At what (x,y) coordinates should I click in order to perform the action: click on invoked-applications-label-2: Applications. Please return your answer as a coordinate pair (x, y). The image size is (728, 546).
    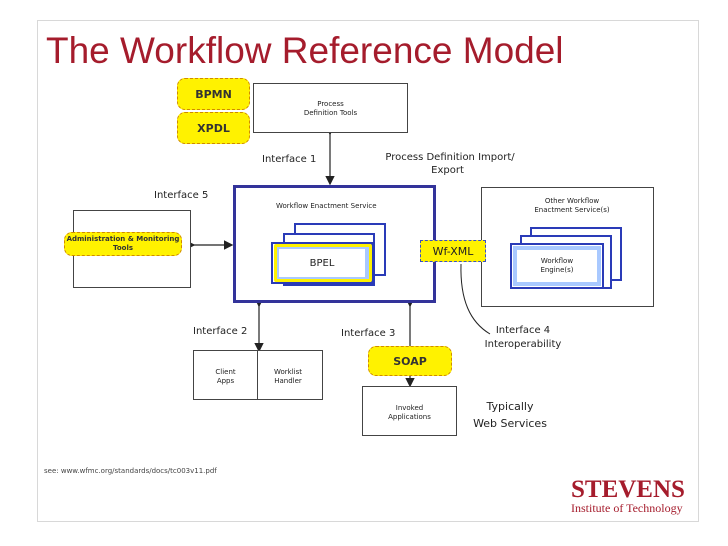
    Looking at the image, I should click on (409, 417).